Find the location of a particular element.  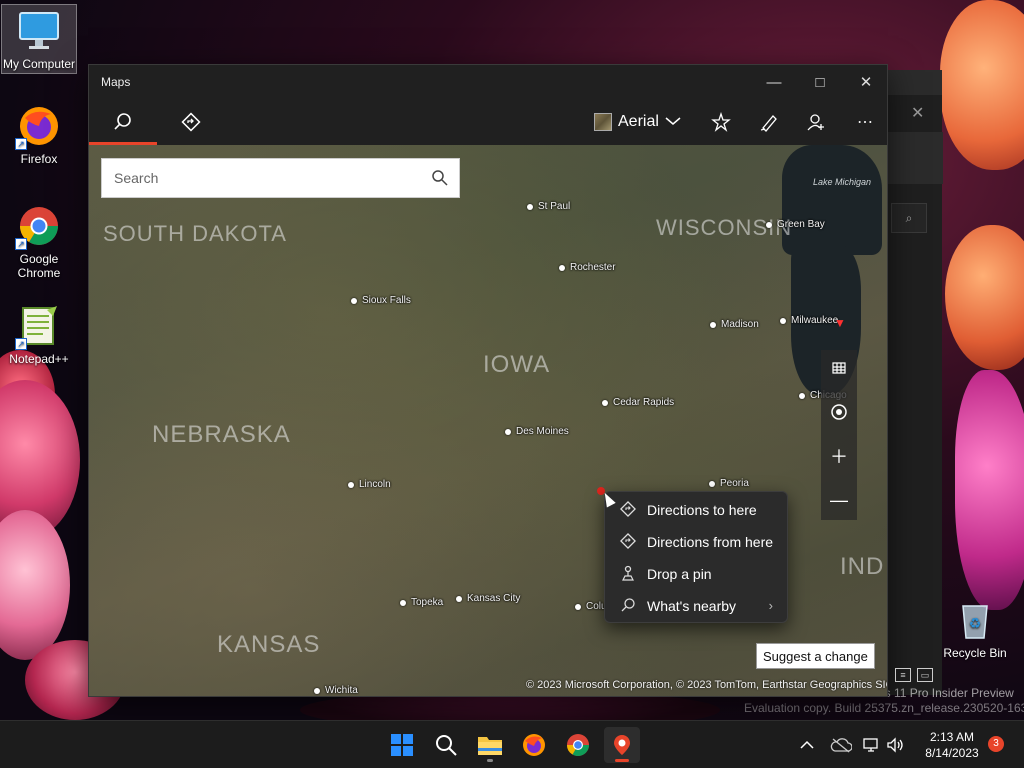

zoom-out-icon: — is located at coordinates (839, 500).